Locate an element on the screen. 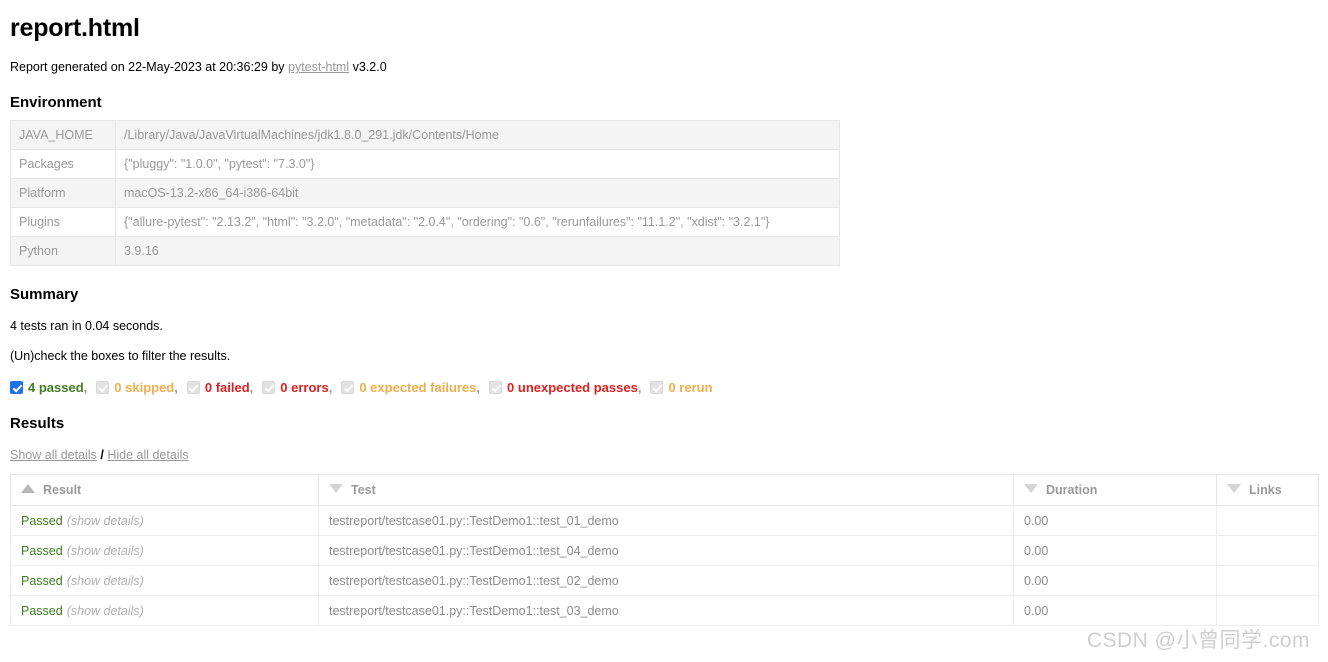 Image resolution: width=1328 pixels, height=662 pixels. column-header-test: Test is located at coordinates (666, 490).